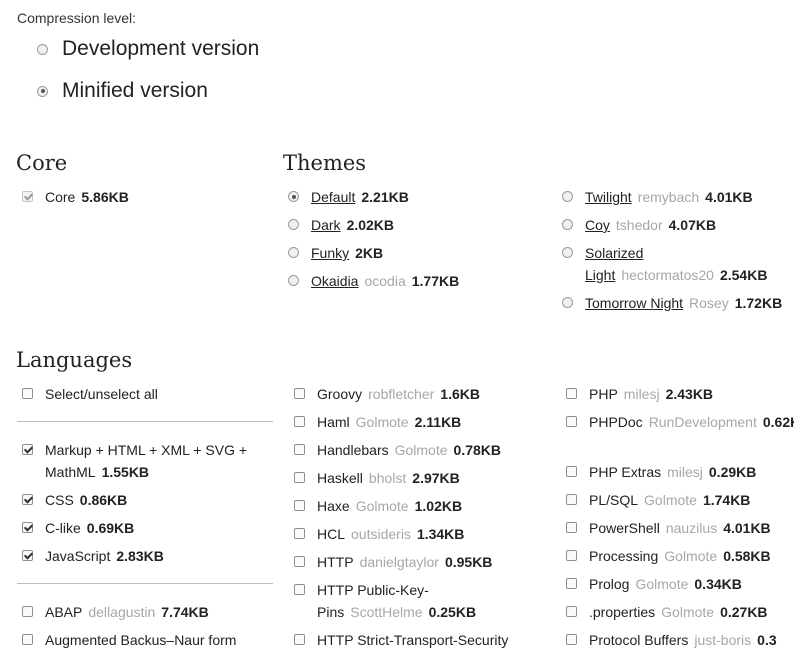  What do you see at coordinates (399, 562) in the screenshot?
I see `language-owner: danielgtaylor` at bounding box center [399, 562].